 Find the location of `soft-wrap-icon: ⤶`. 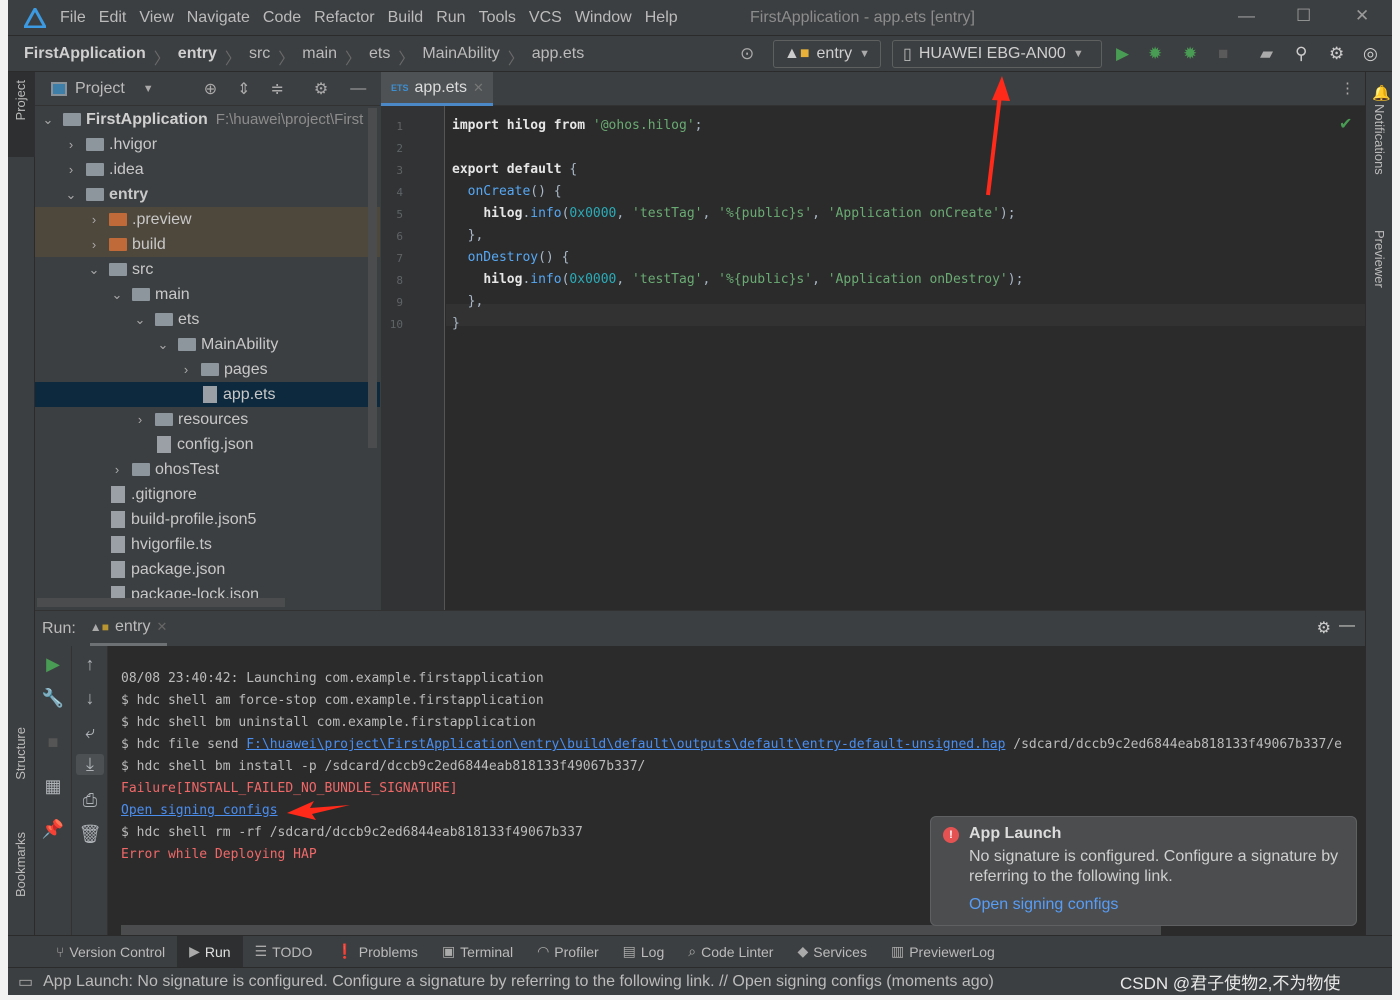

soft-wrap-icon: ⤶ is located at coordinates (90, 732).